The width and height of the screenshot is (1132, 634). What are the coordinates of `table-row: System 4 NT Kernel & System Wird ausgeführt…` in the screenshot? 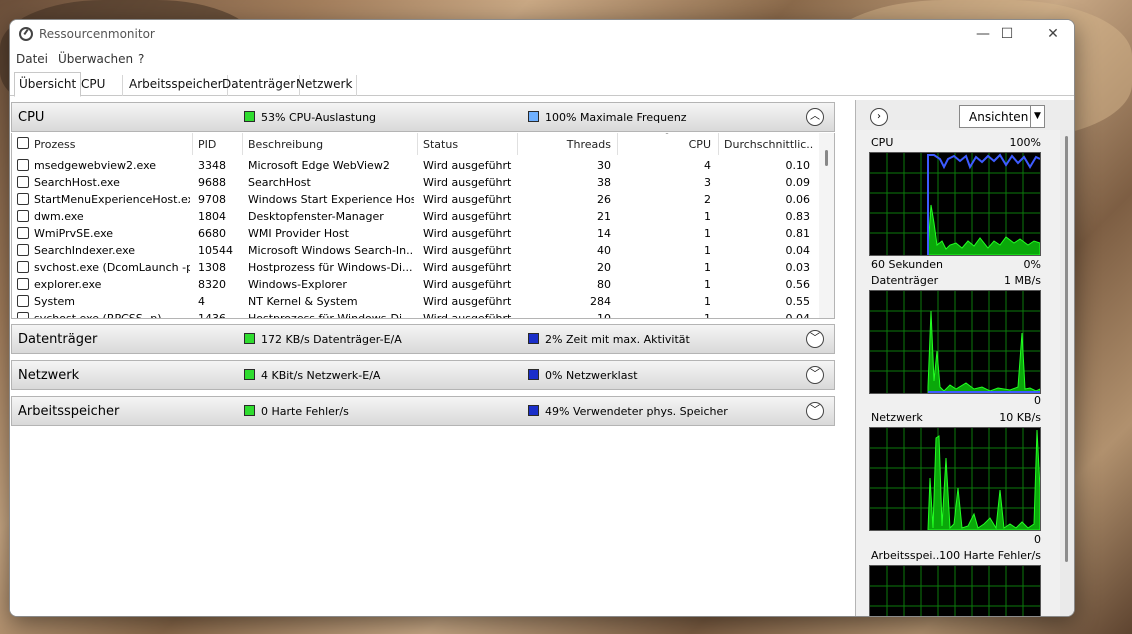 It's located at (416, 301).